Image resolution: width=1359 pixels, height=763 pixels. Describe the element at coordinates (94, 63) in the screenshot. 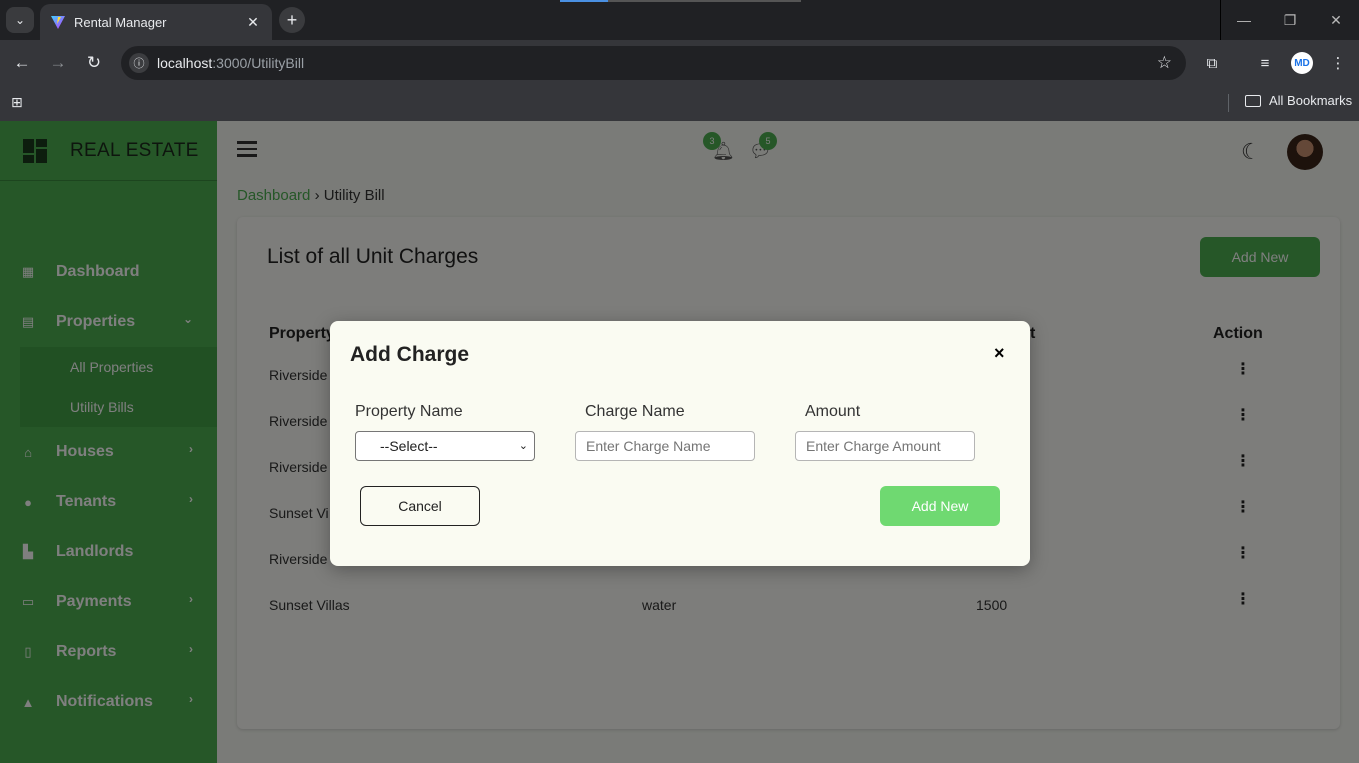

I see `reload-button: ↻` at that location.